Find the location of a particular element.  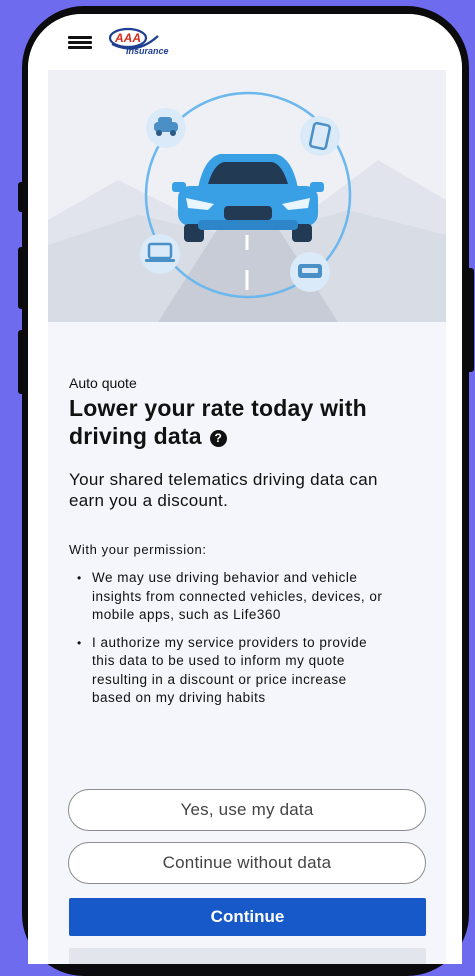

phone-side-button-volume-down is located at coordinates (22, 362).